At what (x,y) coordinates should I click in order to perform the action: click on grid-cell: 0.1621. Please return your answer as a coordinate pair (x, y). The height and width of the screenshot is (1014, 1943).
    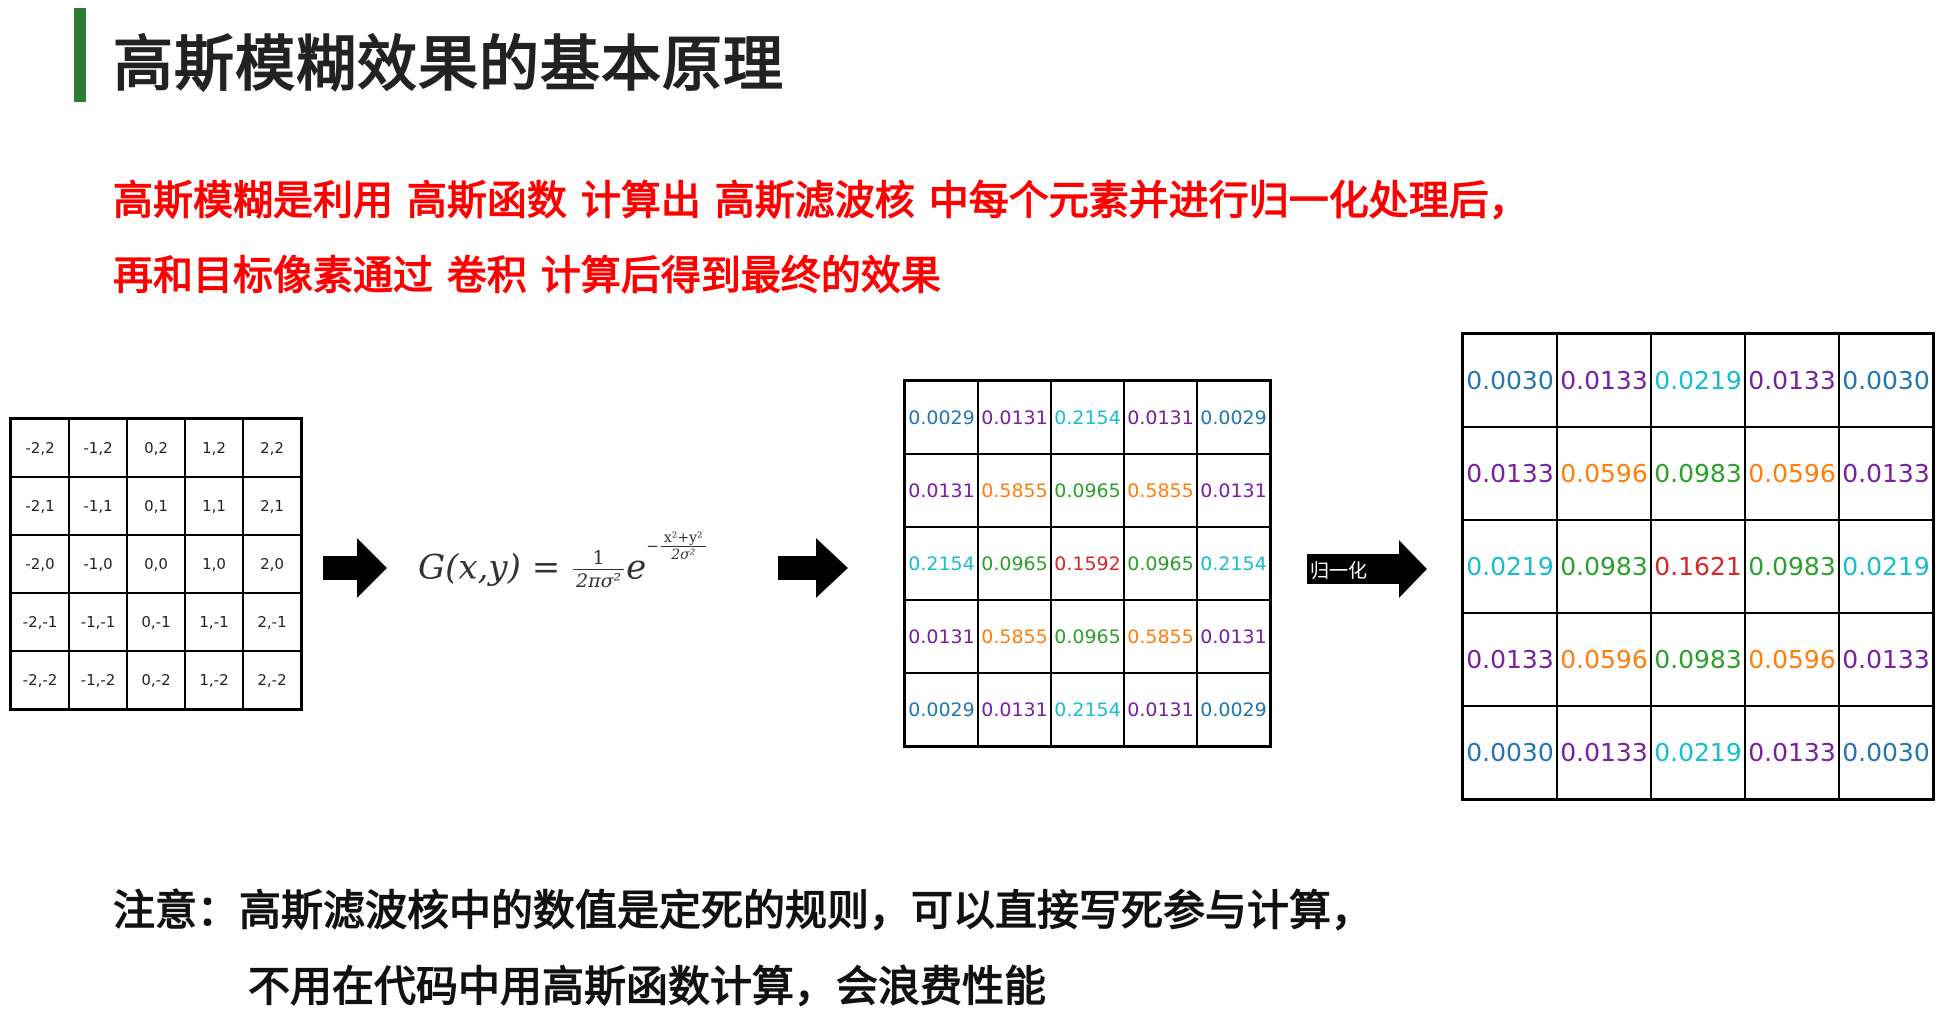
    Looking at the image, I should click on (1698, 566).